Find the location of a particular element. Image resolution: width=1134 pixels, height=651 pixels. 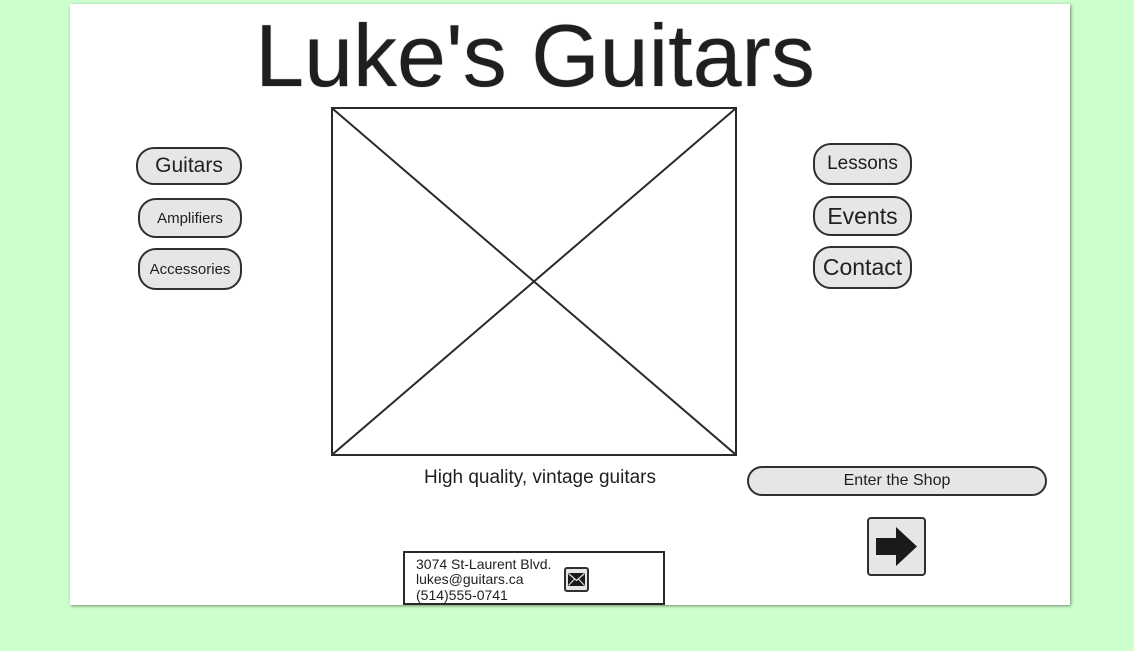

nav-accessories-button: Accessories is located at coordinates (190, 269).